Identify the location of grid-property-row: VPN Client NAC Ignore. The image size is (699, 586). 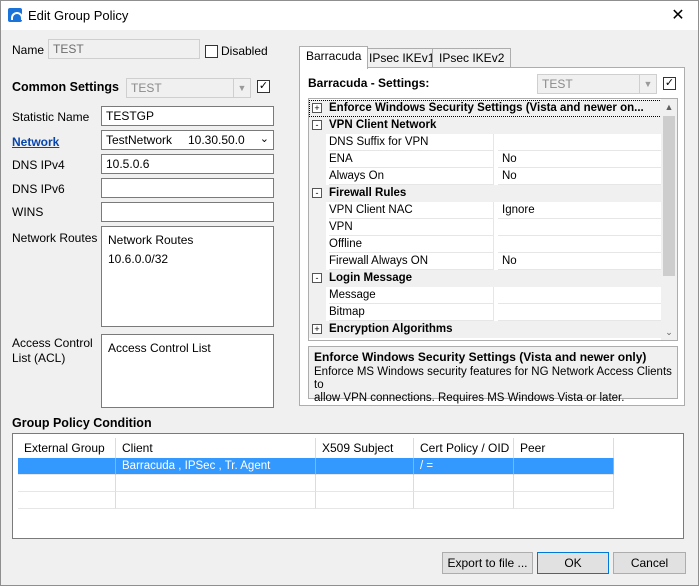
(485, 210).